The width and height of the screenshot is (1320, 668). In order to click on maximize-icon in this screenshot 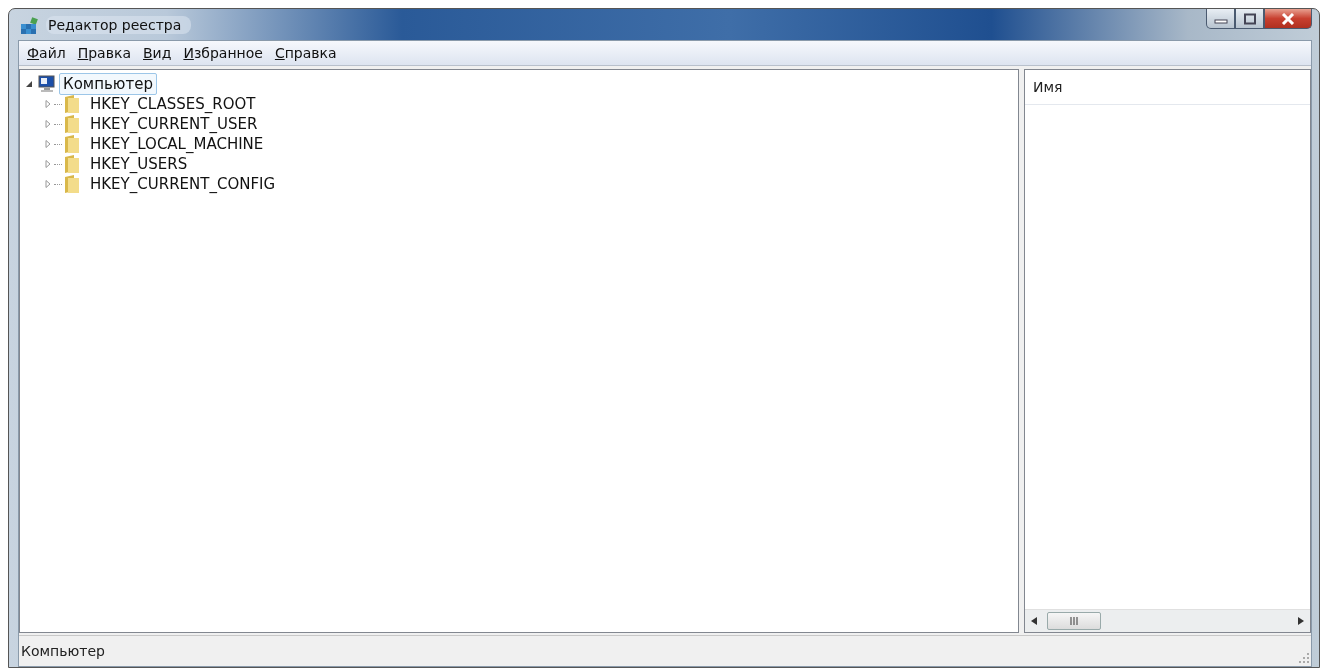, I will do `click(1249, 18)`.